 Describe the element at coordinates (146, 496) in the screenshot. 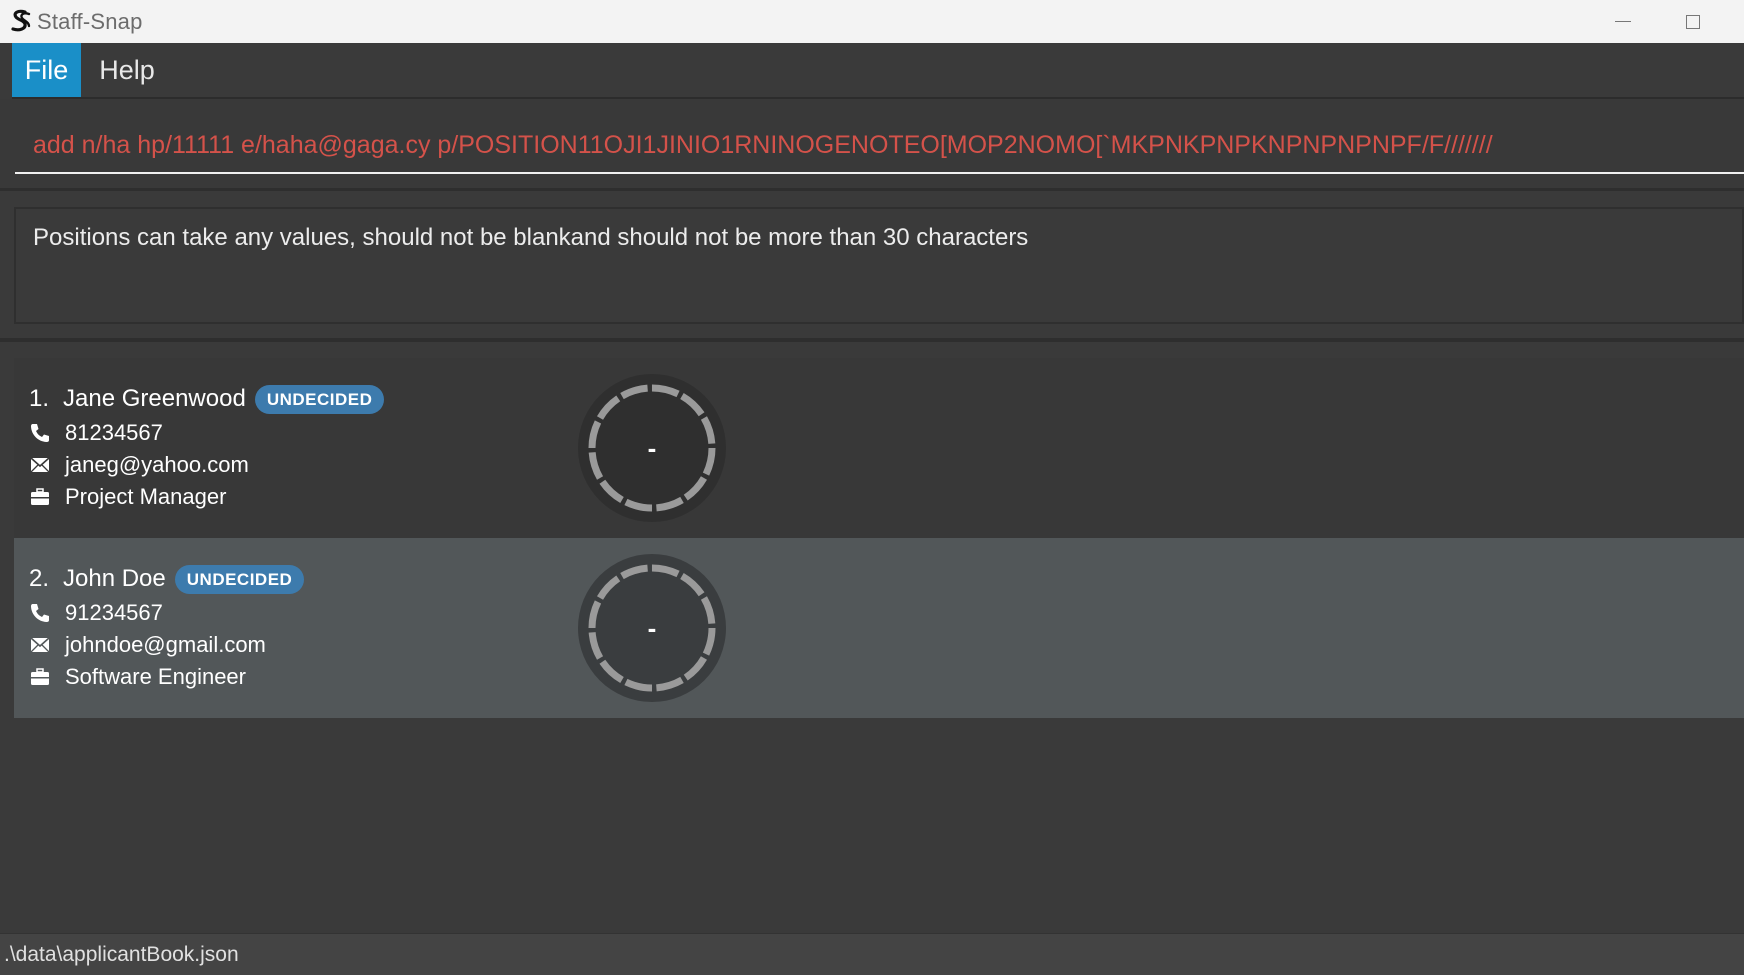

I see `applicant-position: Project Manager` at that location.